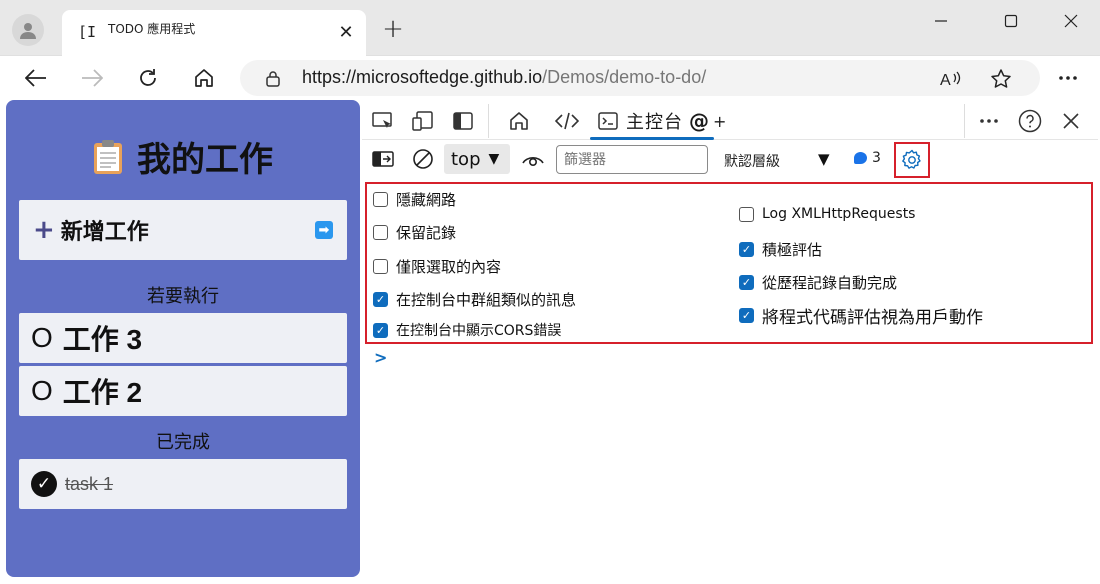 This screenshot has width=1100, height=584. What do you see at coordinates (44, 230) in the screenshot?
I see `plus-icon: +` at bounding box center [44, 230].